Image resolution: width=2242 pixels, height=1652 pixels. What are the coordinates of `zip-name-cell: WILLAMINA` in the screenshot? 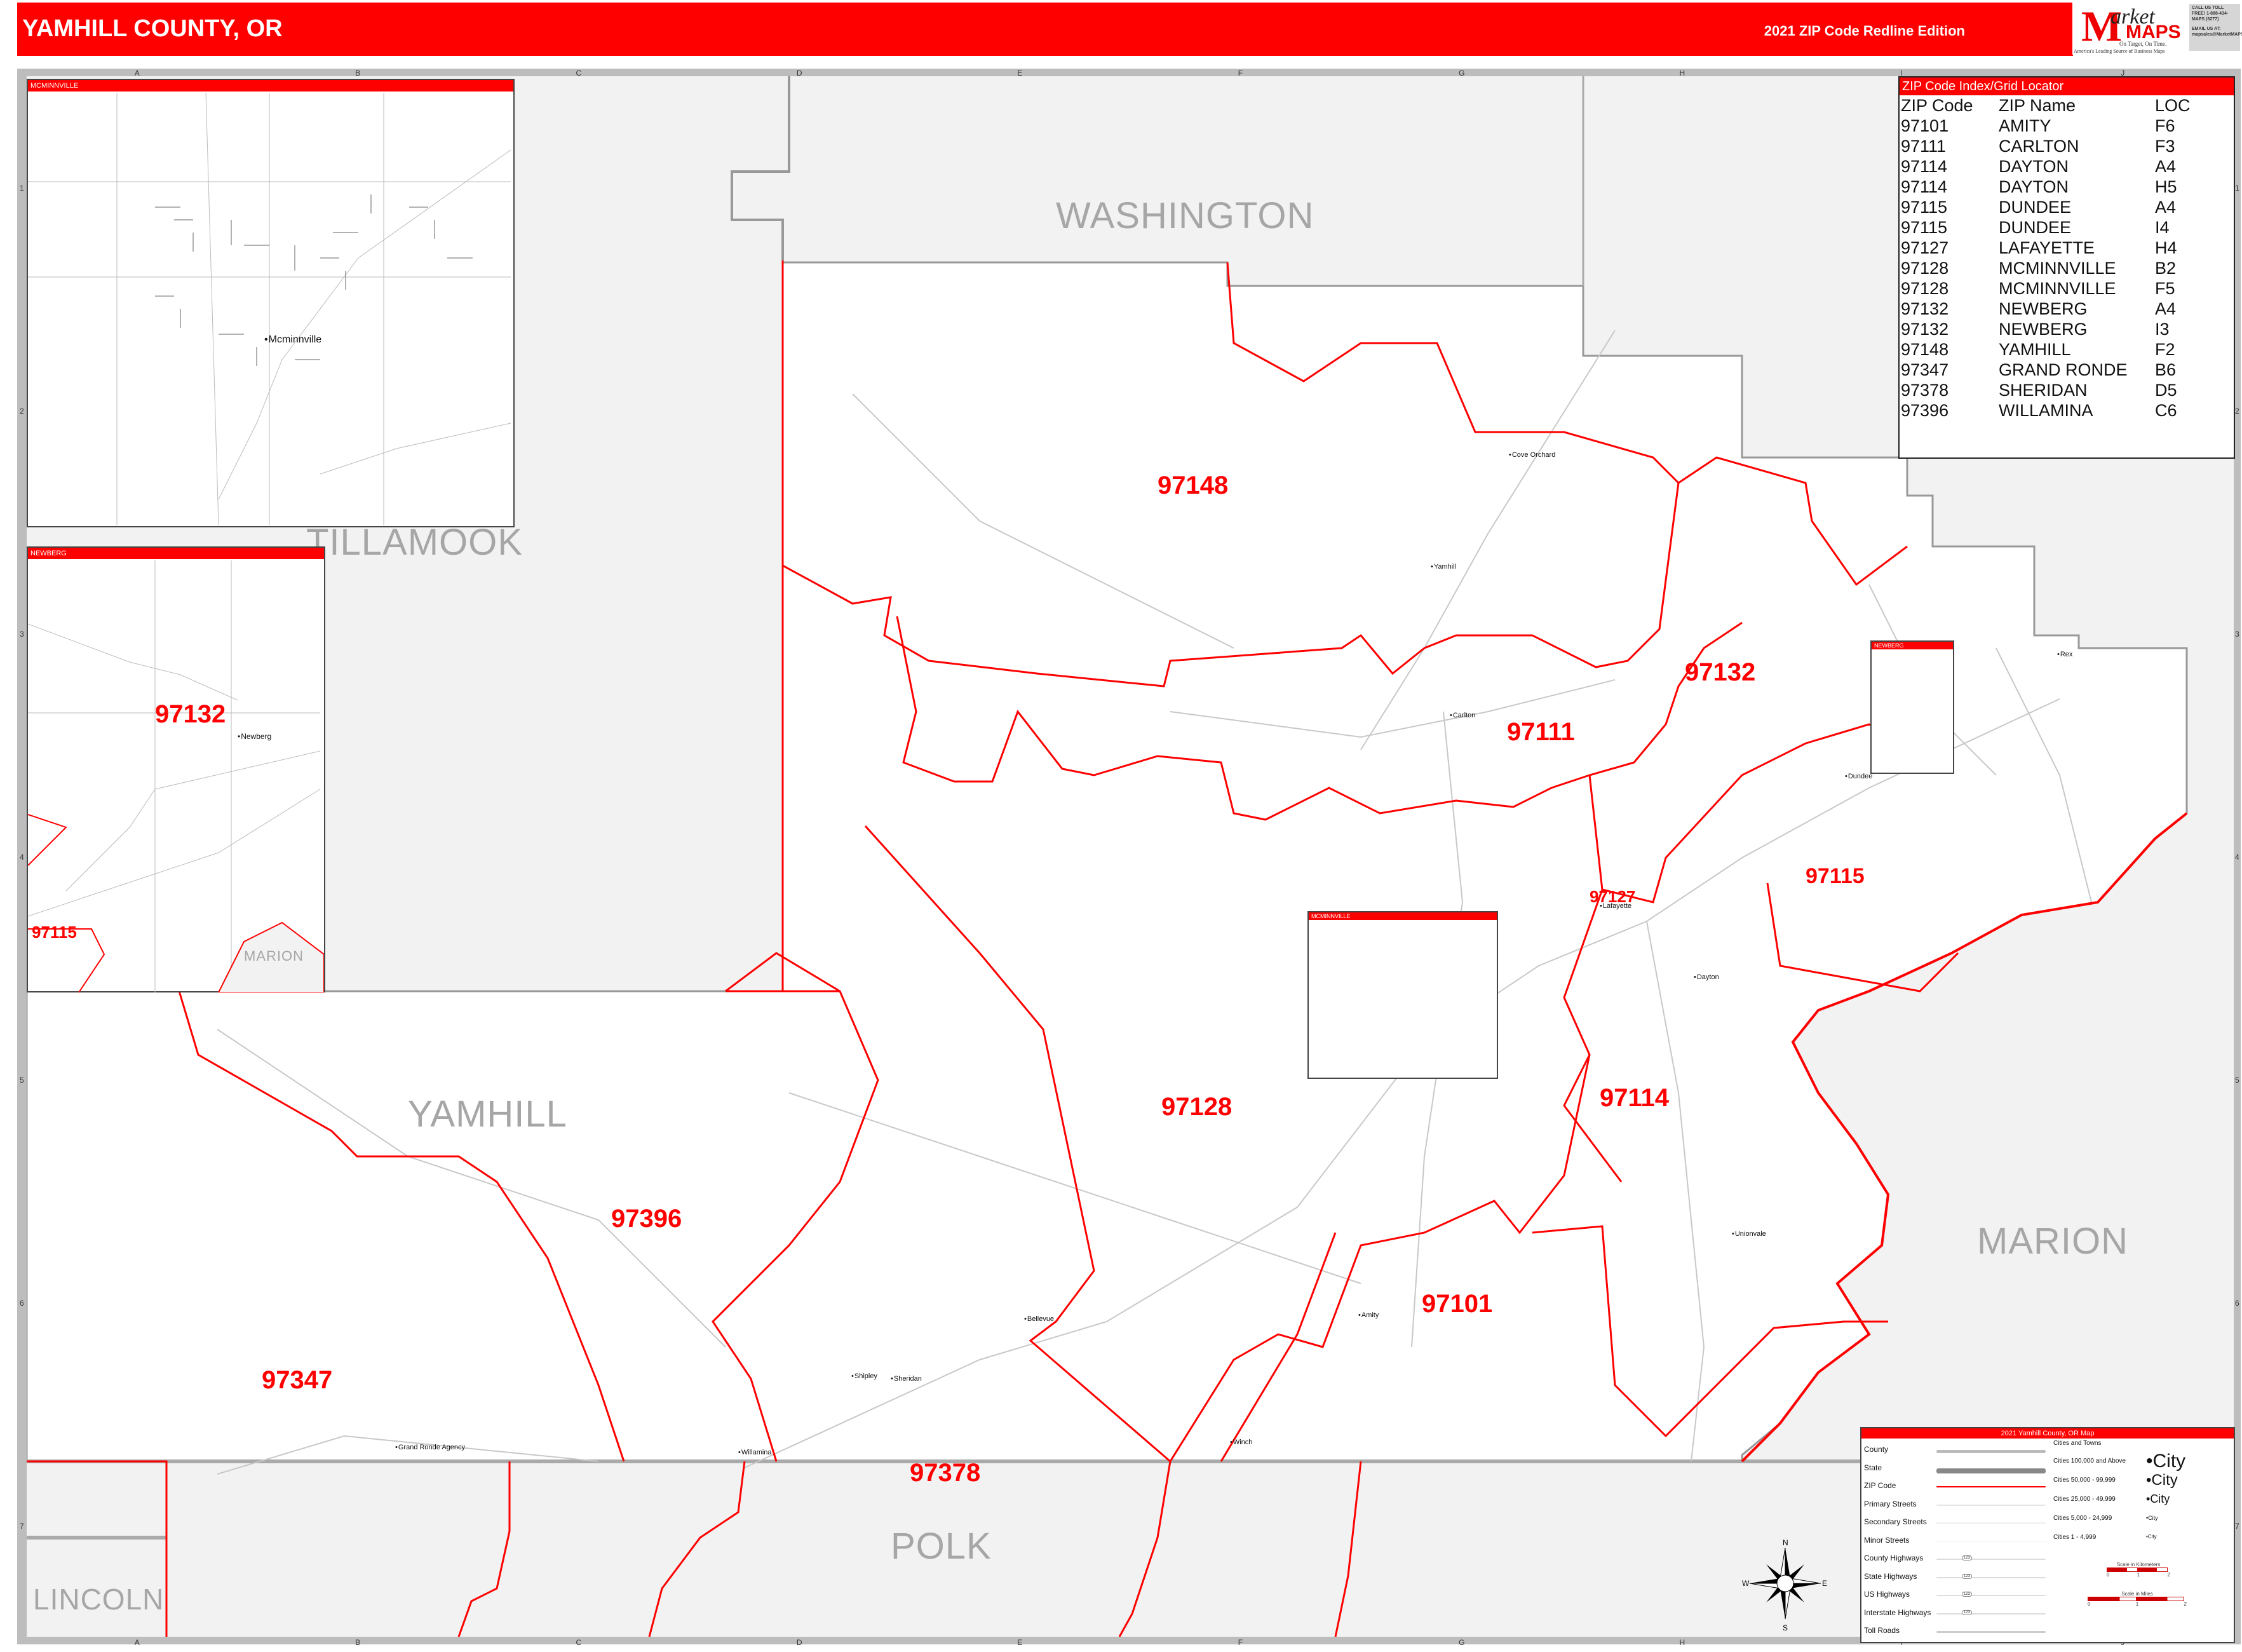 It's located at (2046, 411).